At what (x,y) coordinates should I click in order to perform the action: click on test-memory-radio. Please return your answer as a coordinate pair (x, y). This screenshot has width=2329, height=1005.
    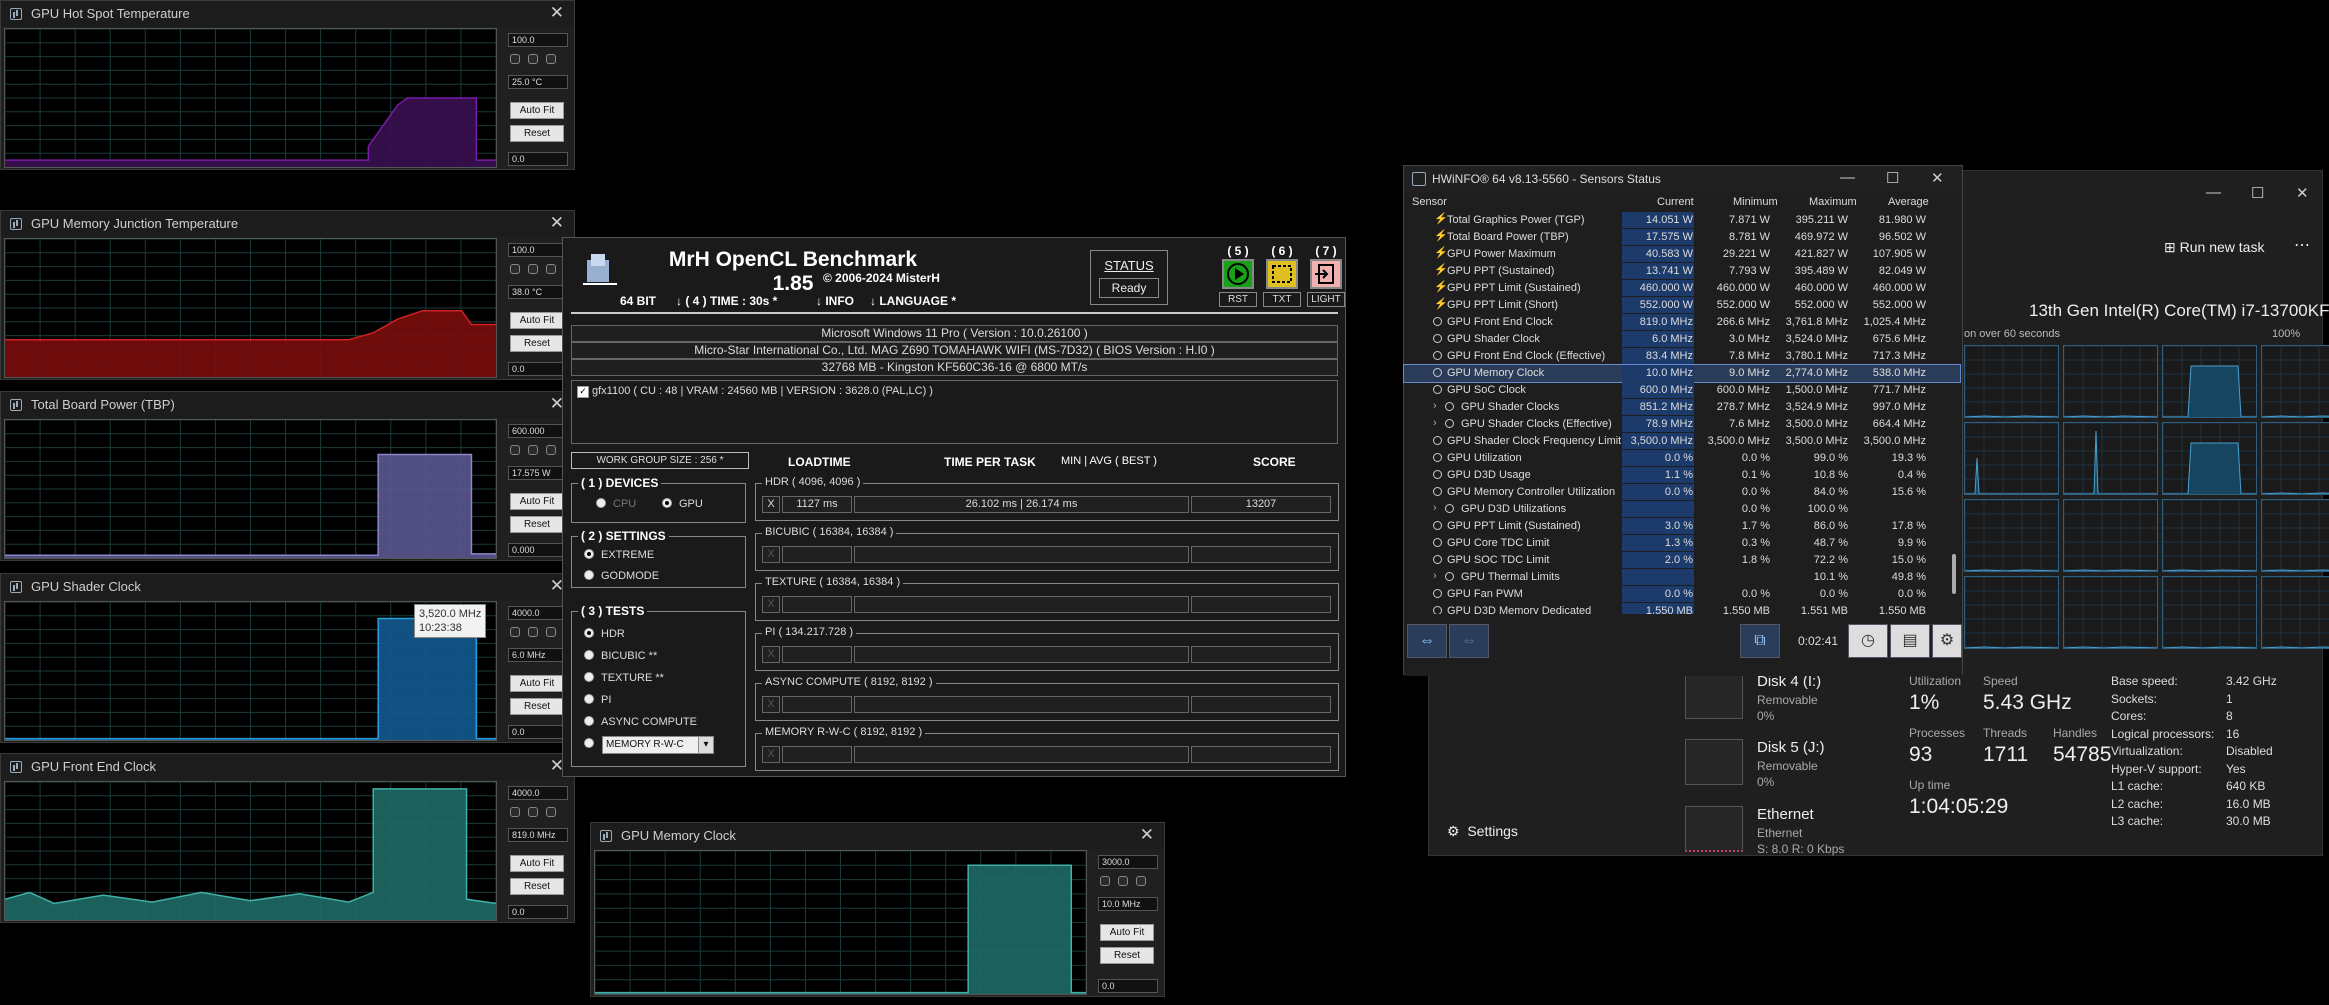
    Looking at the image, I should click on (592, 744).